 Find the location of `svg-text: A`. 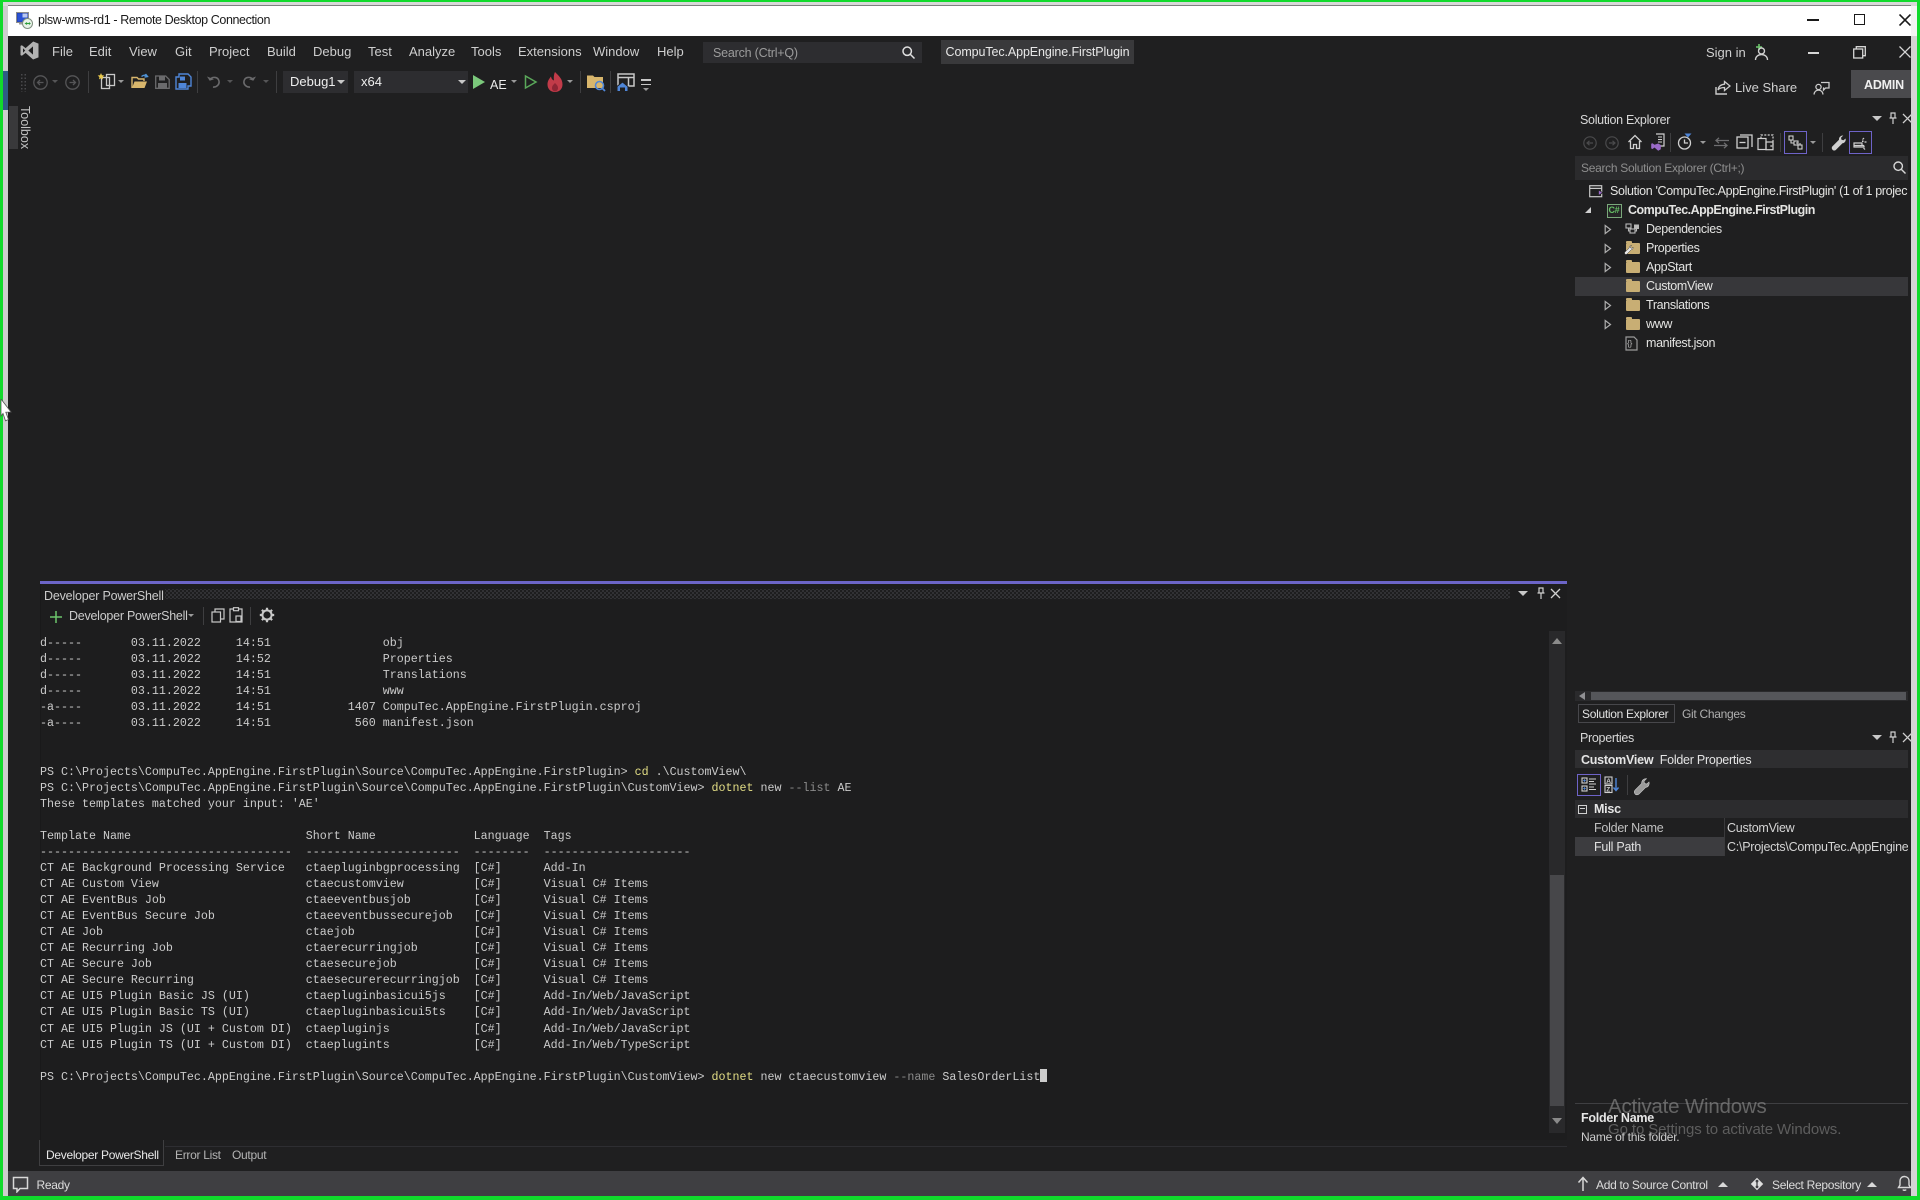

svg-text: A is located at coordinates (1608, 781).